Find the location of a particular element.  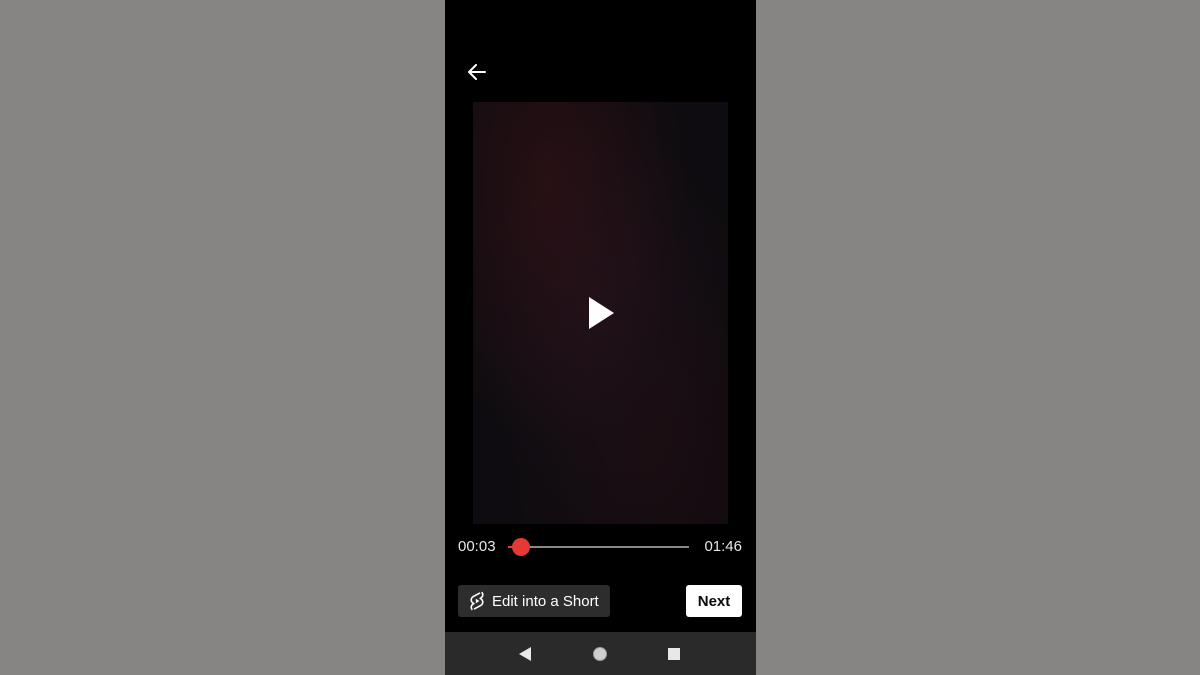

edit-into-short-button: Edit into a Short is located at coordinates (534, 601).